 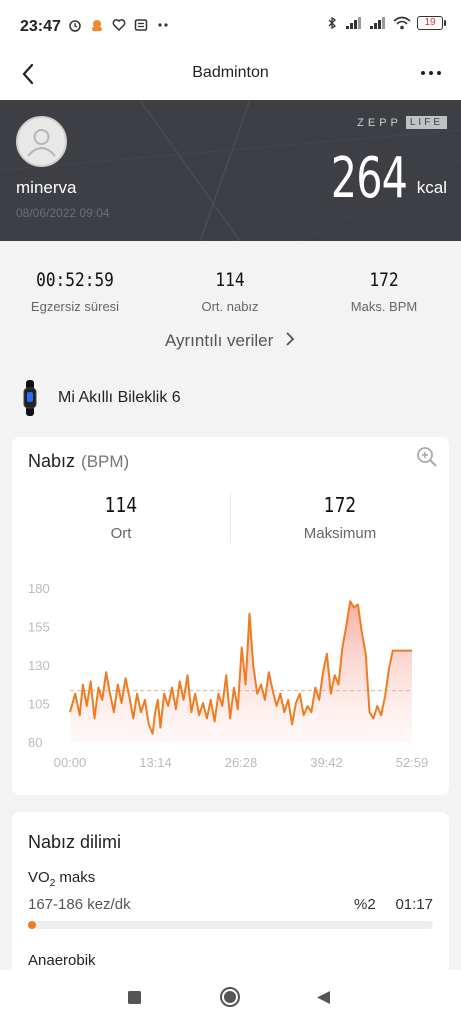 I want to click on calories-unit: kcal, so click(x=431, y=187).